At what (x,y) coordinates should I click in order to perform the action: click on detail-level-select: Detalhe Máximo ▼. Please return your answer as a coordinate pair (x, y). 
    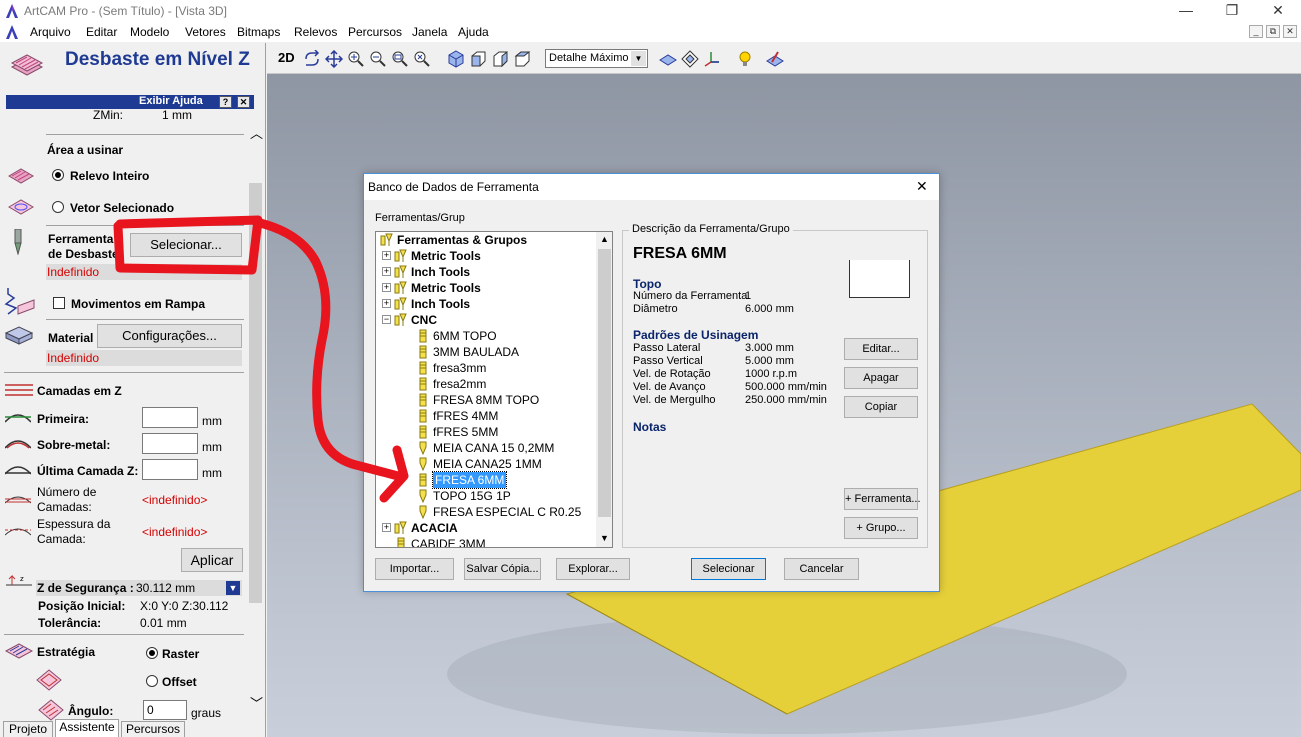
    Looking at the image, I should click on (596, 58).